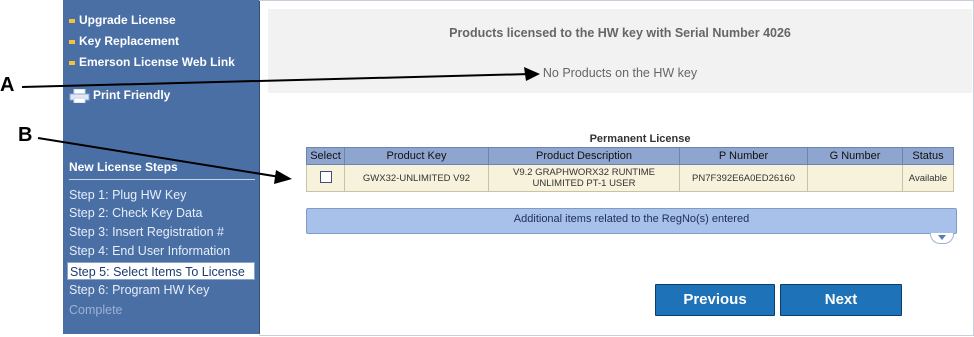  I want to click on next-button: Next, so click(841, 300).